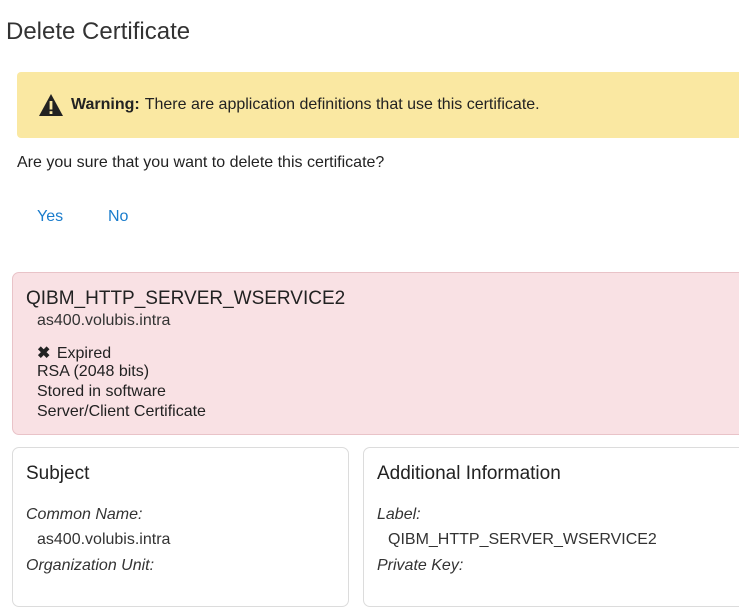  I want to click on certificate-name: QIBM_HTTP_SERVER_WSERVICE2, so click(186, 298).